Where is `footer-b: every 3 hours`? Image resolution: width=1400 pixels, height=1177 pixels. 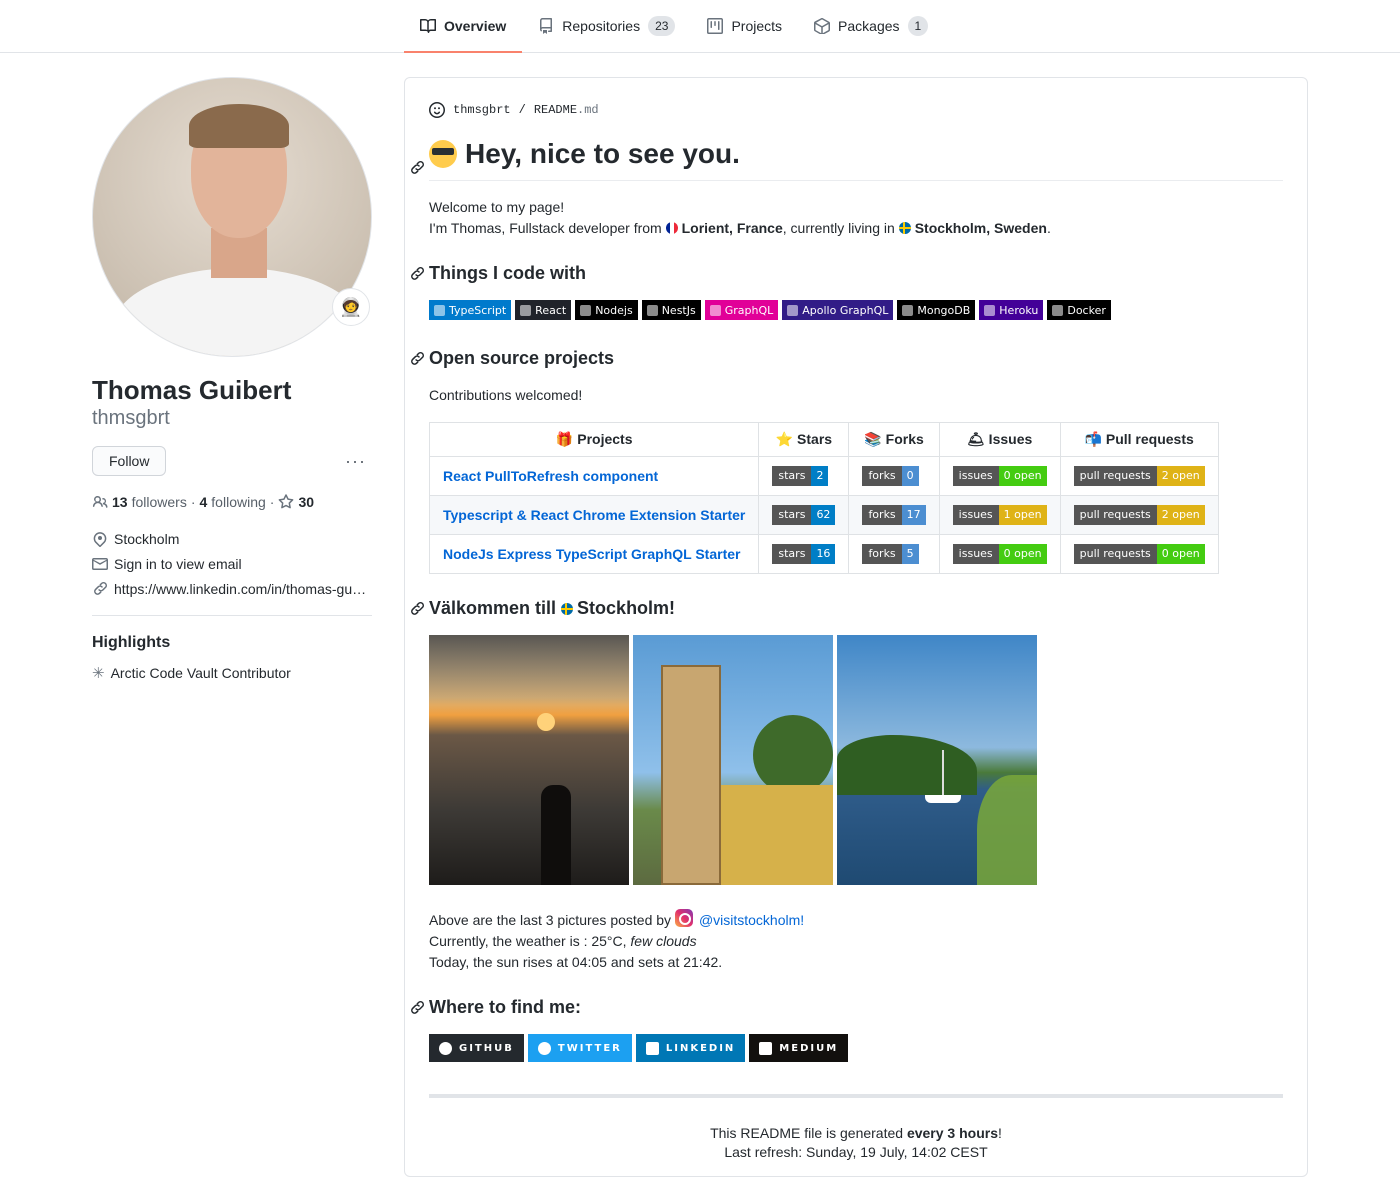 footer-b: every 3 hours is located at coordinates (952, 1133).